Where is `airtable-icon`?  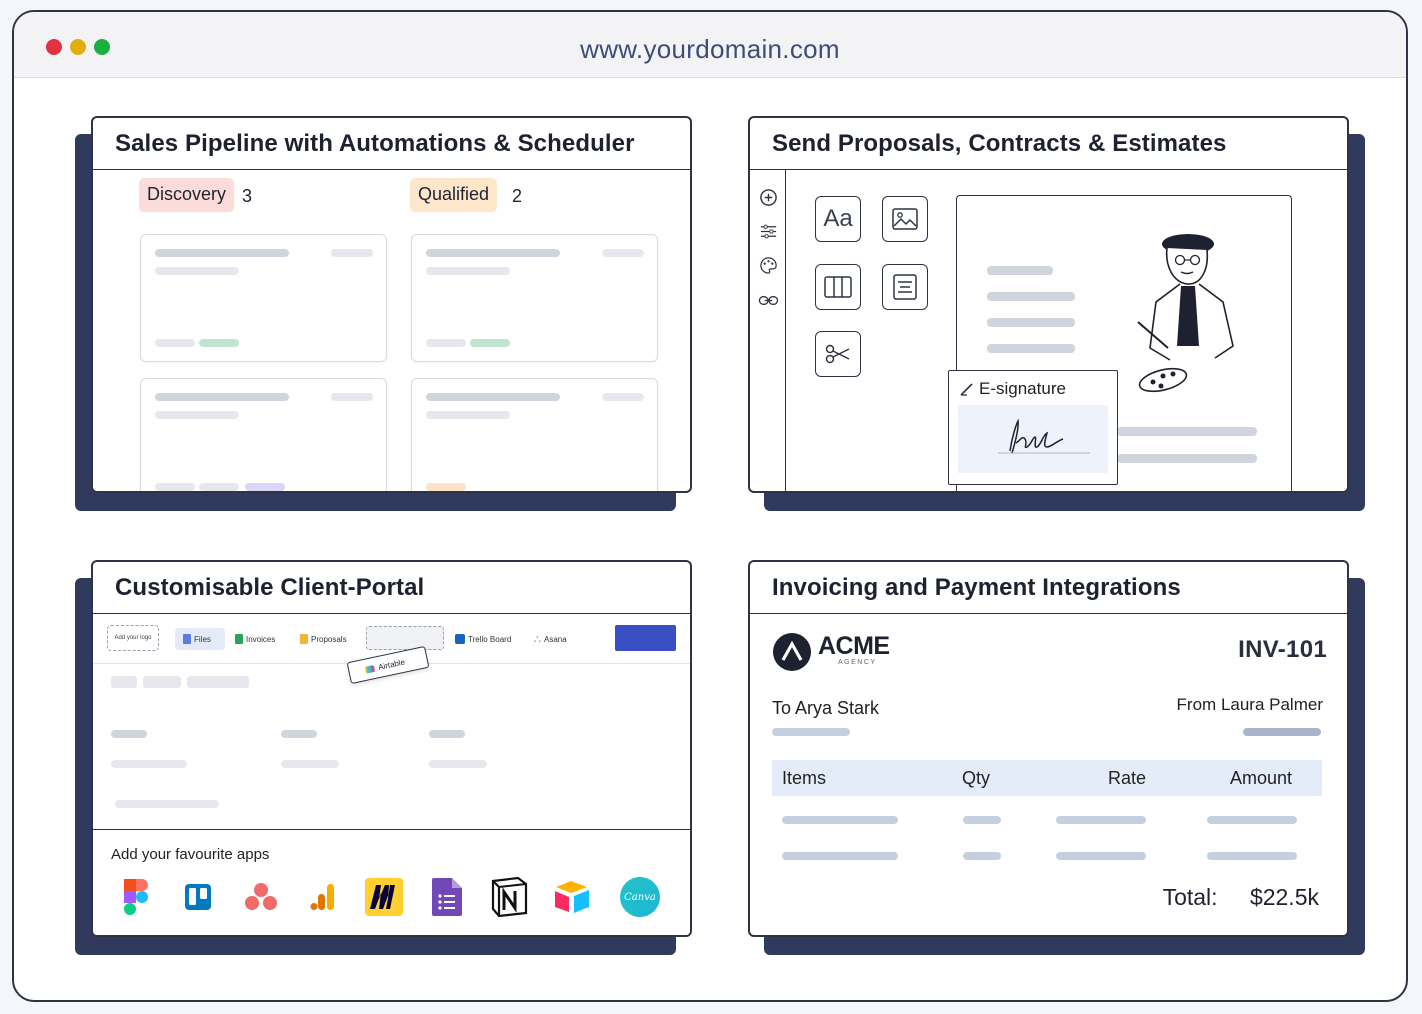
airtable-icon is located at coordinates (573, 897).